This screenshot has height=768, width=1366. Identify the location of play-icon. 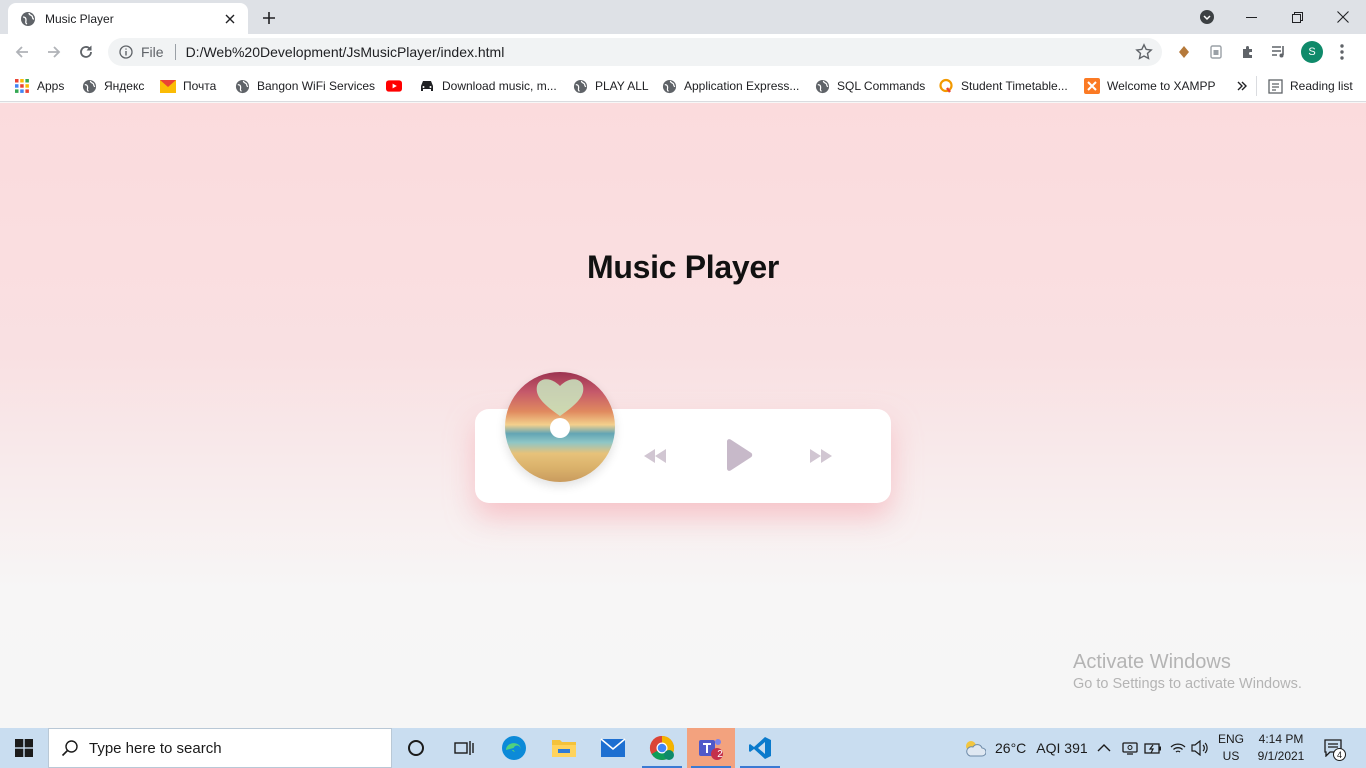
(740, 455).